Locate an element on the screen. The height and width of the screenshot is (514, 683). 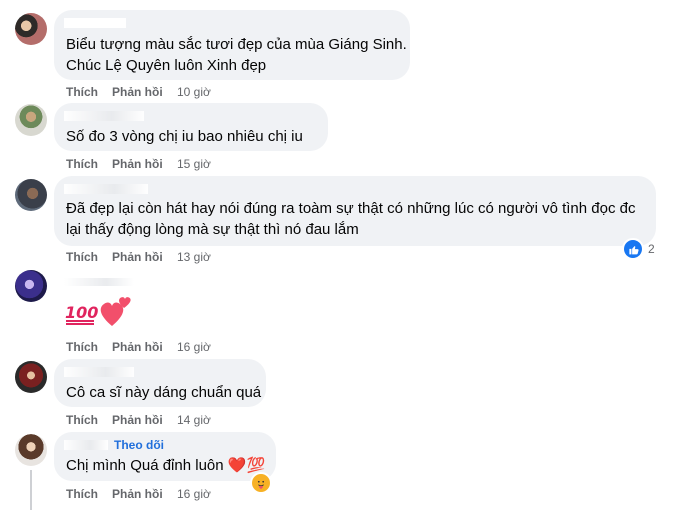
reaction-summary: 2 is located at coordinates (638, 249).